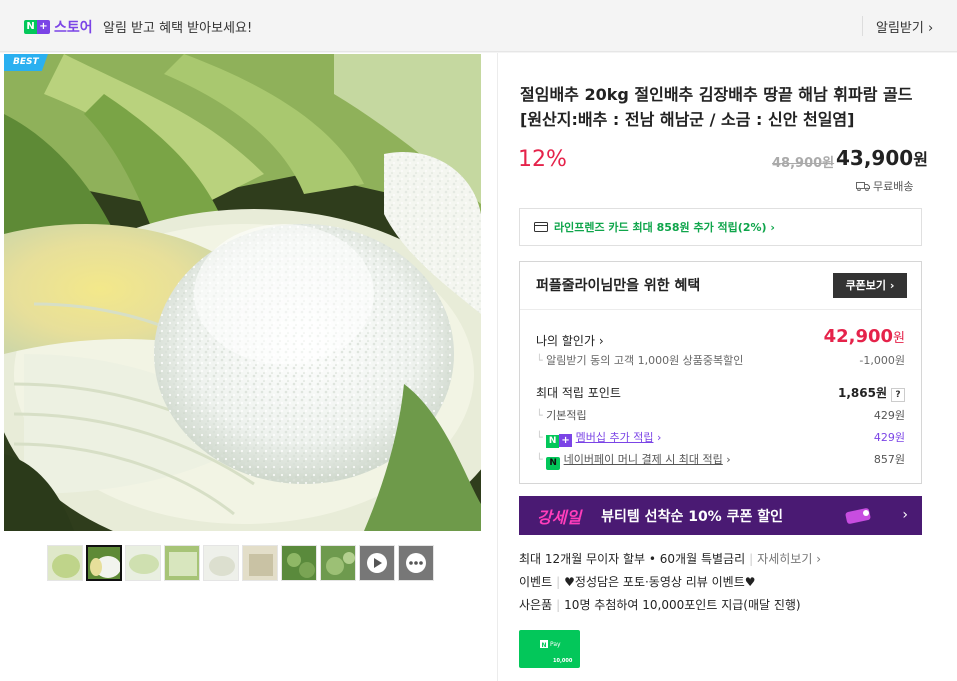 Image resolution: width=957 pixels, height=681 pixels. I want to click on my-discount-label: 나의 할인가 ›, so click(570, 341).